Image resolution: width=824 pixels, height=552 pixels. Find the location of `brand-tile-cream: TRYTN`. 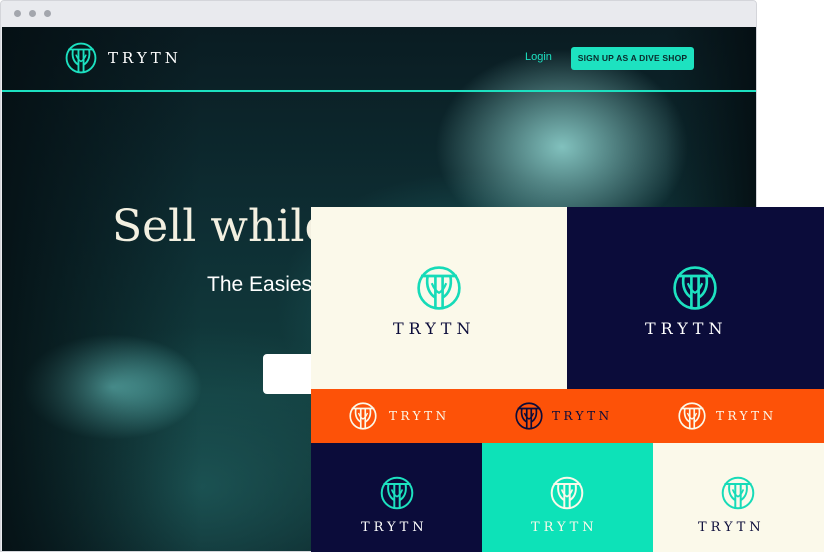

brand-tile-cream: TRYTN is located at coordinates (439, 298).